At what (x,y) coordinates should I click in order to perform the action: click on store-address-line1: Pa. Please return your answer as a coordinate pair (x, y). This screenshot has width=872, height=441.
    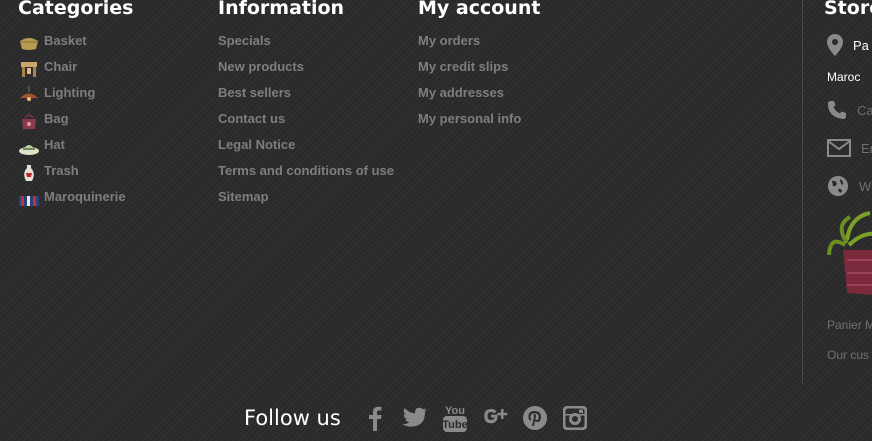
    Looking at the image, I should click on (861, 45).